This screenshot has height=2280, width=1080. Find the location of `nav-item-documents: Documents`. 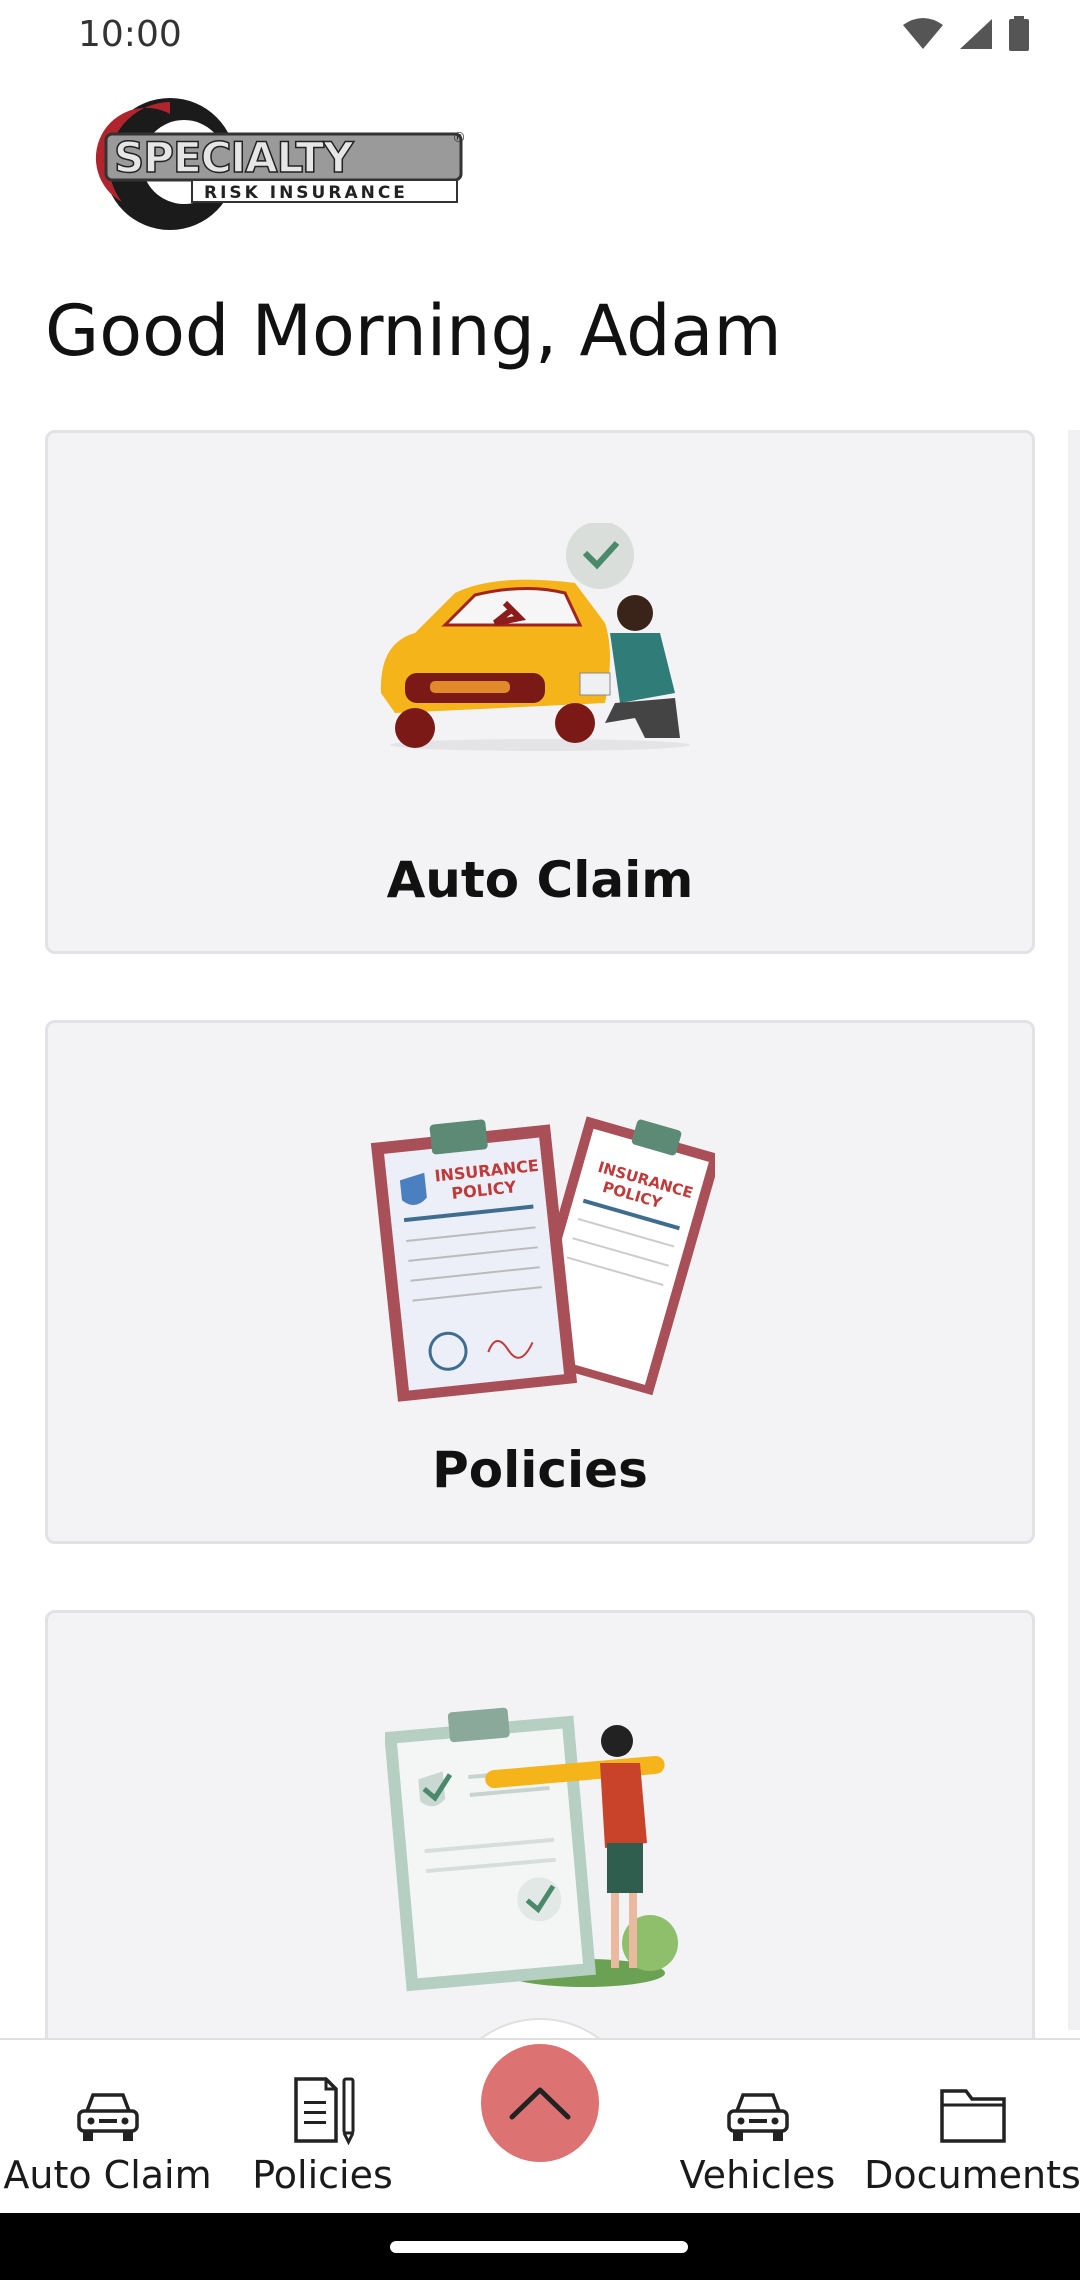

nav-item-documents: Documents is located at coordinates (972, 2127).